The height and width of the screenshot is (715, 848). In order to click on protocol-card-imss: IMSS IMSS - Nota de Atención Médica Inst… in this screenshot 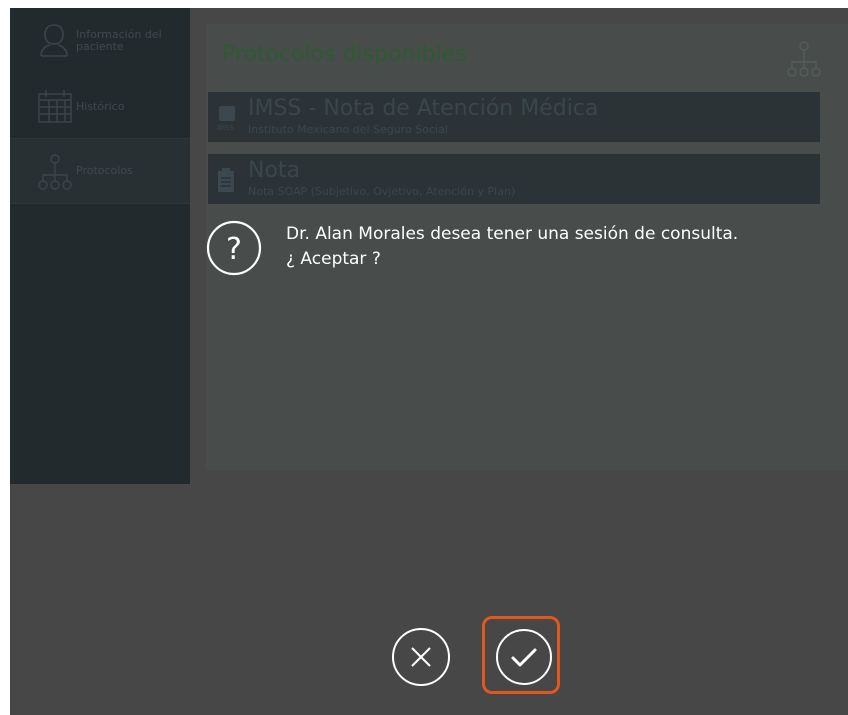, I will do `click(514, 117)`.